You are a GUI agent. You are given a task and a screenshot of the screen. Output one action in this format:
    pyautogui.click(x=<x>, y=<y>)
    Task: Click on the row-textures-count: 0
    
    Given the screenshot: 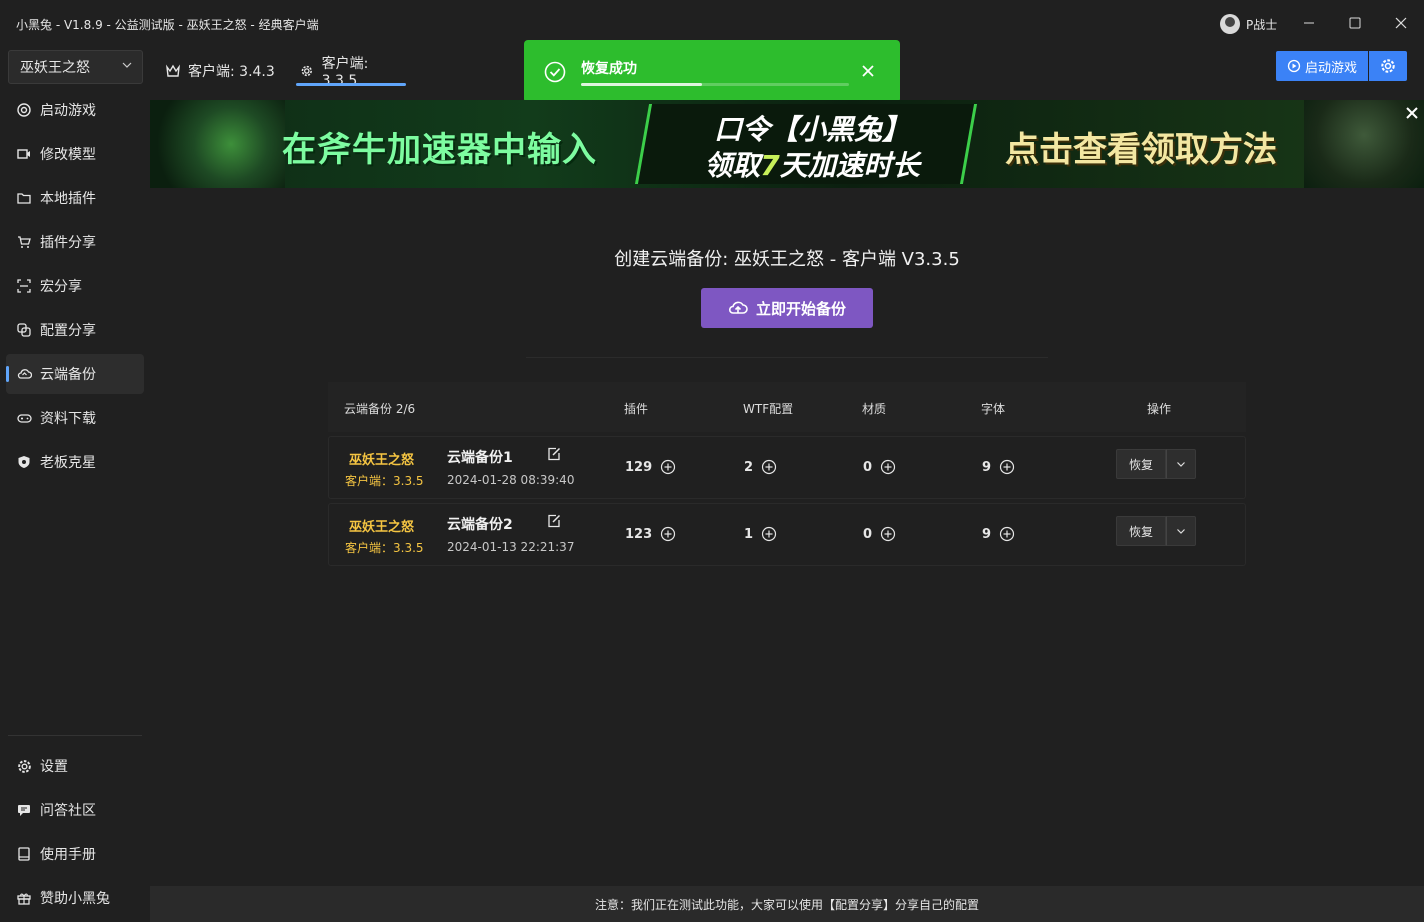 What is the action you would take?
    pyautogui.click(x=868, y=534)
    